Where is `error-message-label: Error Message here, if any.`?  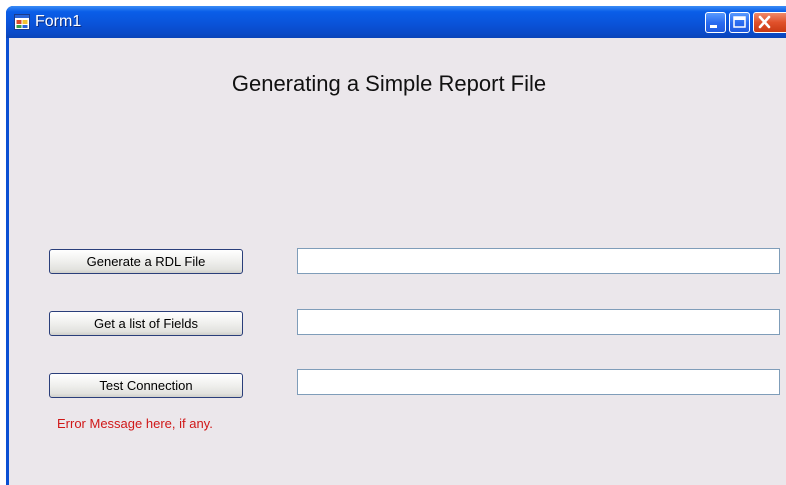 error-message-label: Error Message here, if any. is located at coordinates (135, 423).